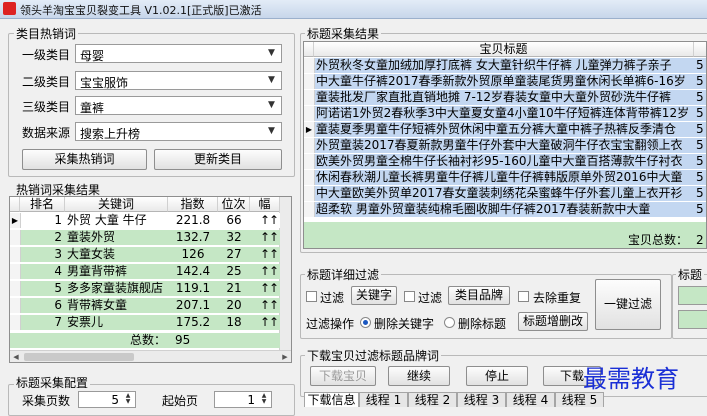 This screenshot has width=707, height=416. What do you see at coordinates (178, 53) in the screenshot?
I see `level1-select: 母婴 ▼` at bounding box center [178, 53].